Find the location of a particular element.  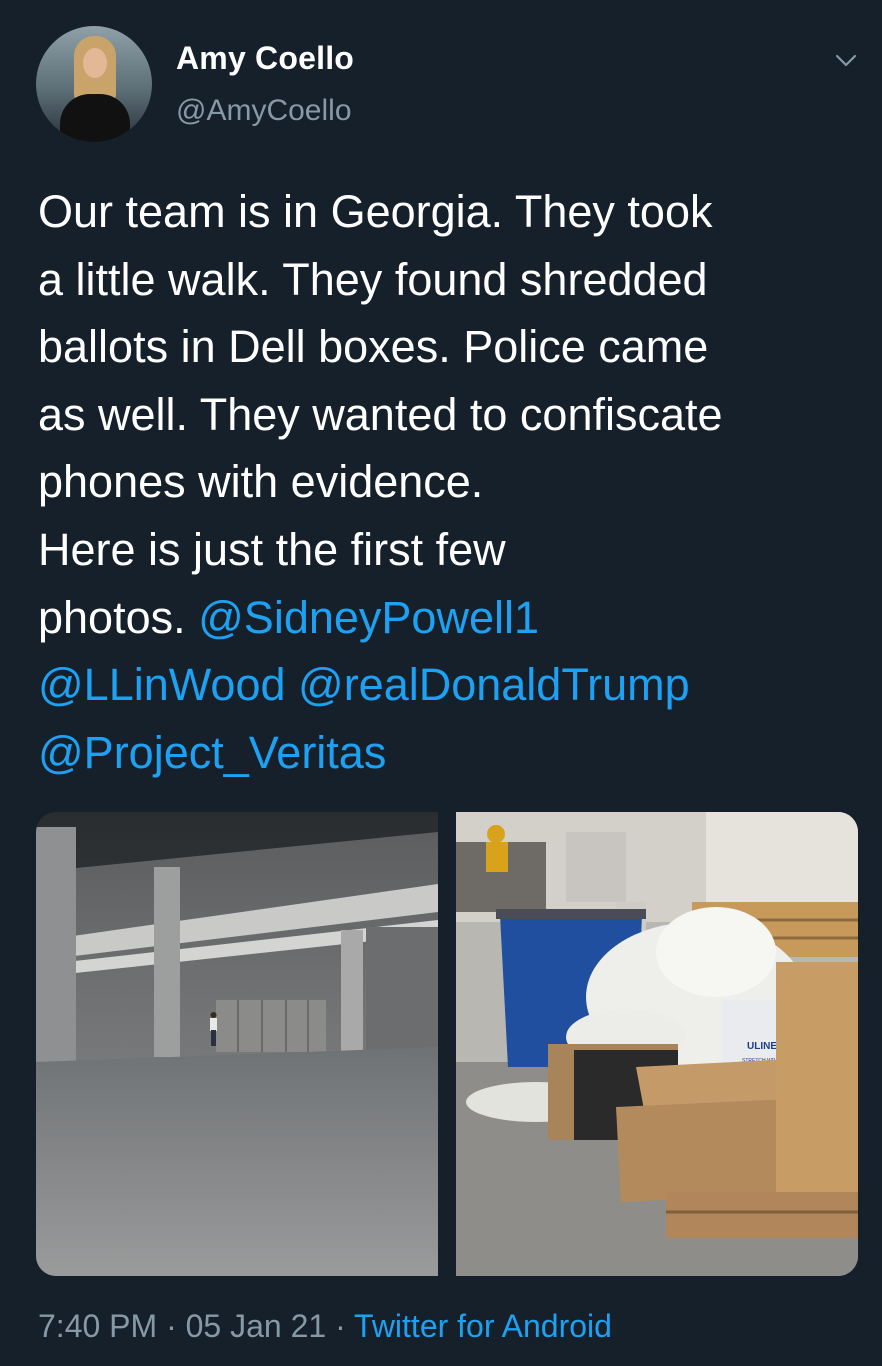

tweet-text-line: Our team is in Georgia. They took is located at coordinates (453, 212).